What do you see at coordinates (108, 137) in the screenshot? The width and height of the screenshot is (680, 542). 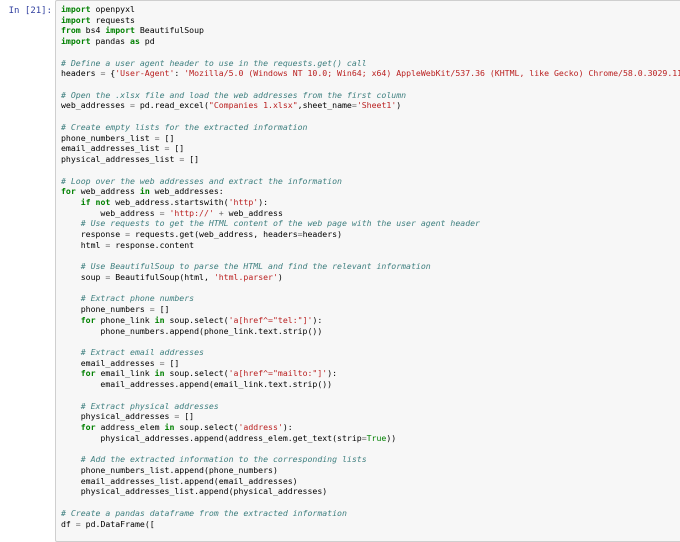 I see `code-text: phone_numbers_list` at bounding box center [108, 137].